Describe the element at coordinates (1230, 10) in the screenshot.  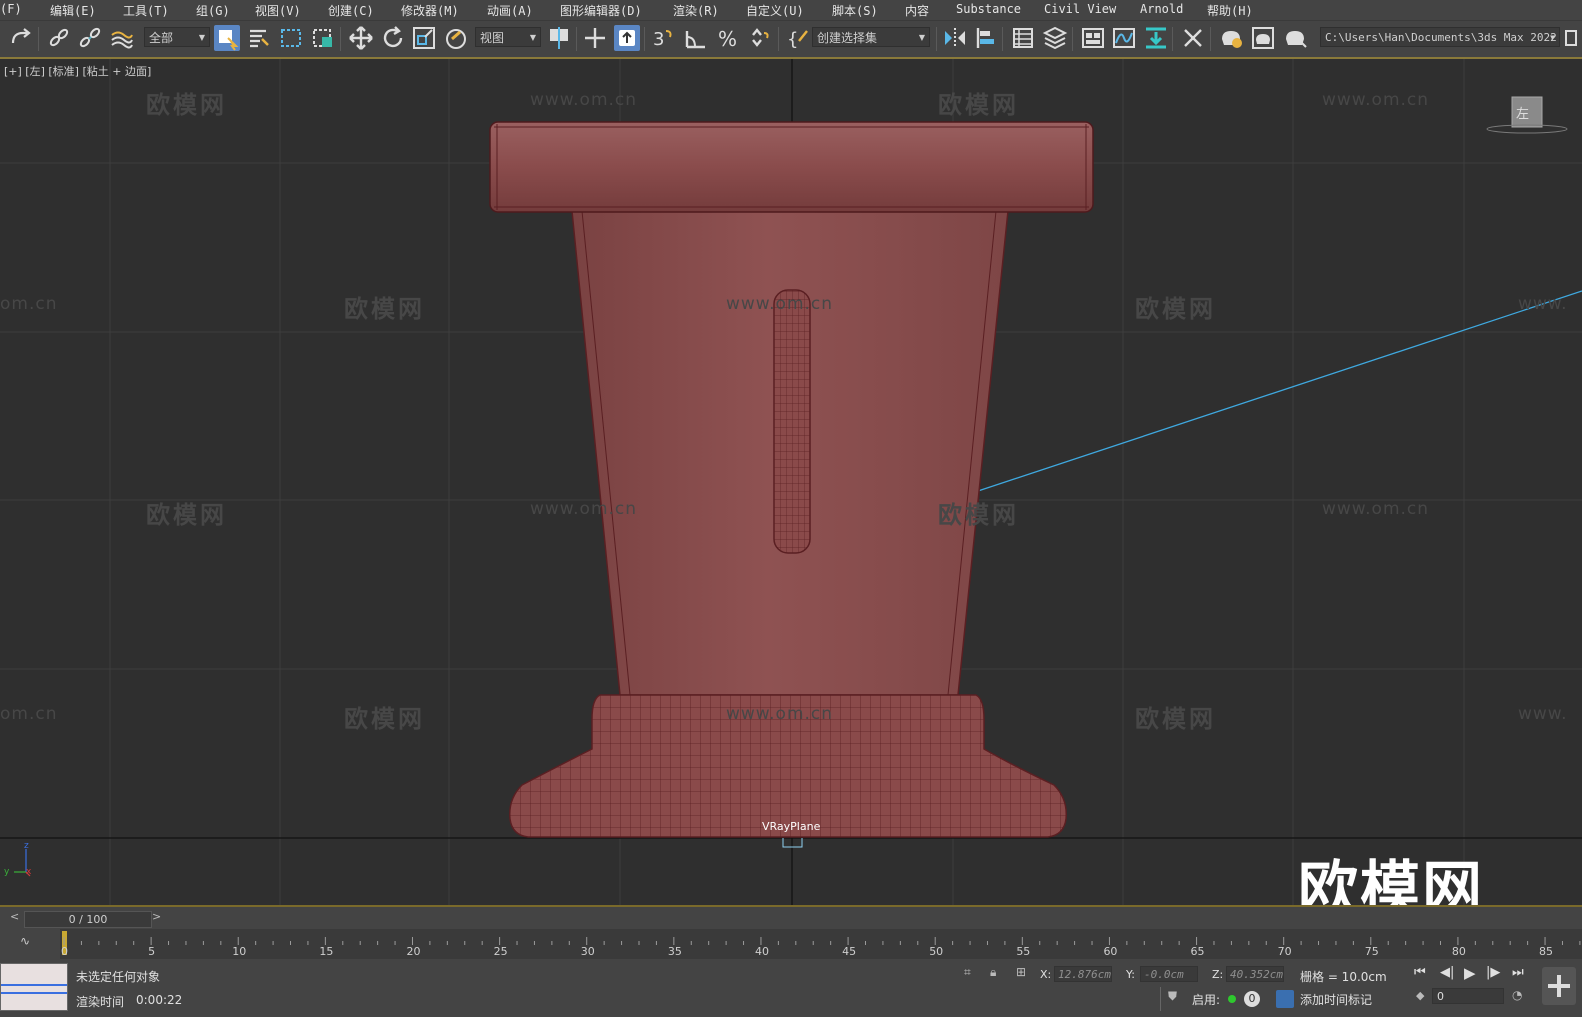
I see `menu-help: 帮助(H)` at that location.